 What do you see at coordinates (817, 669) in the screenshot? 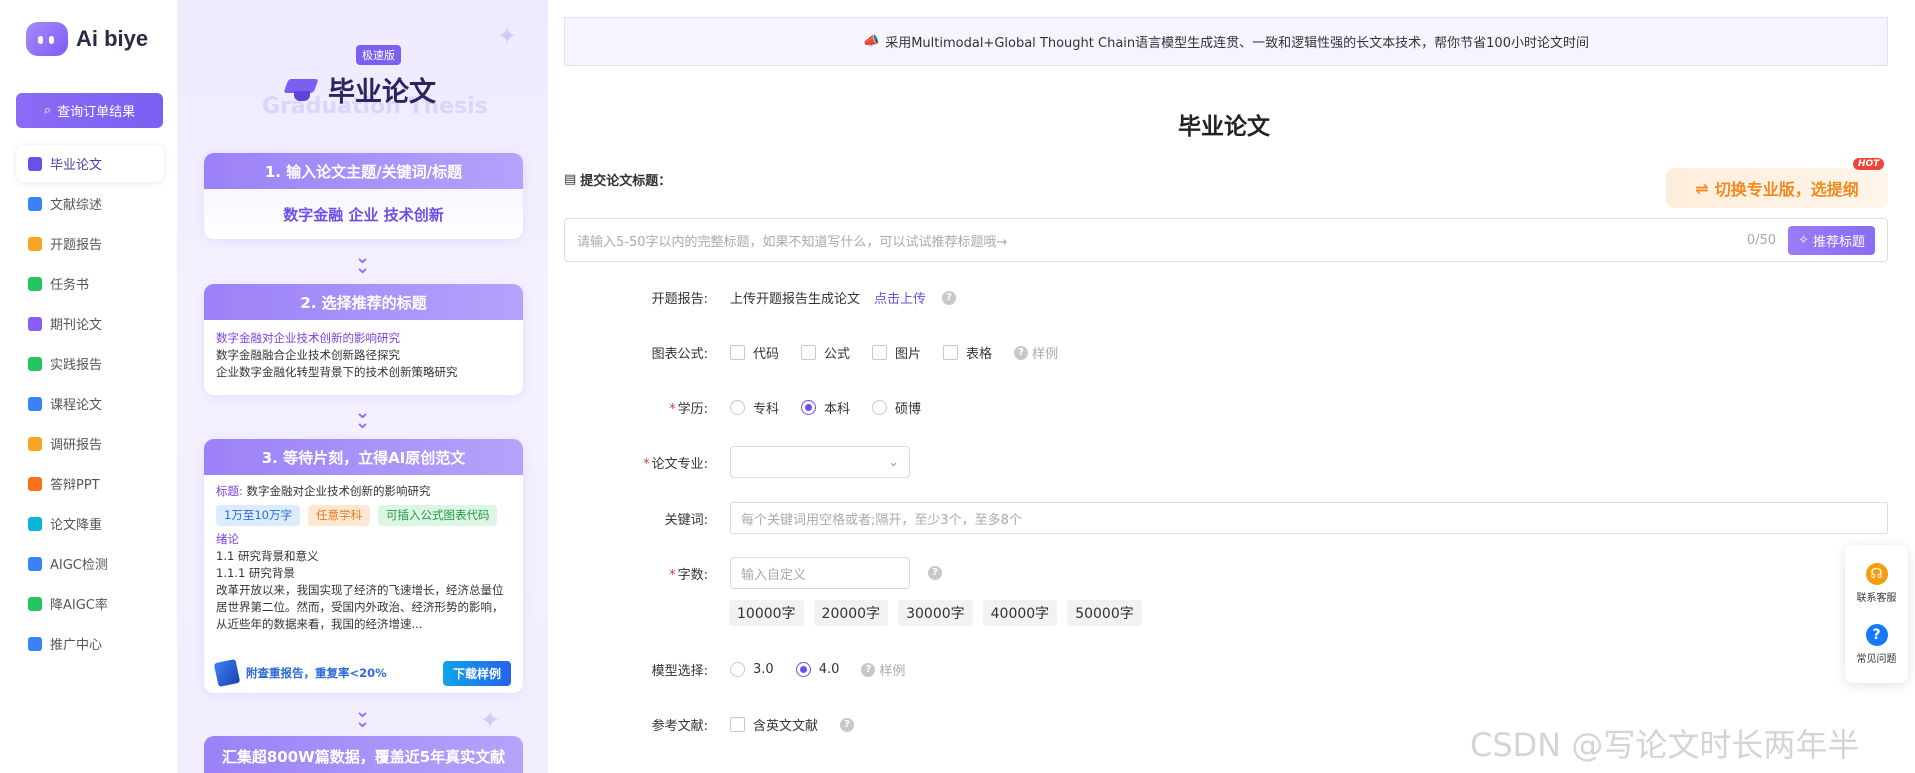
I see `model-option-4: 4.0` at bounding box center [817, 669].